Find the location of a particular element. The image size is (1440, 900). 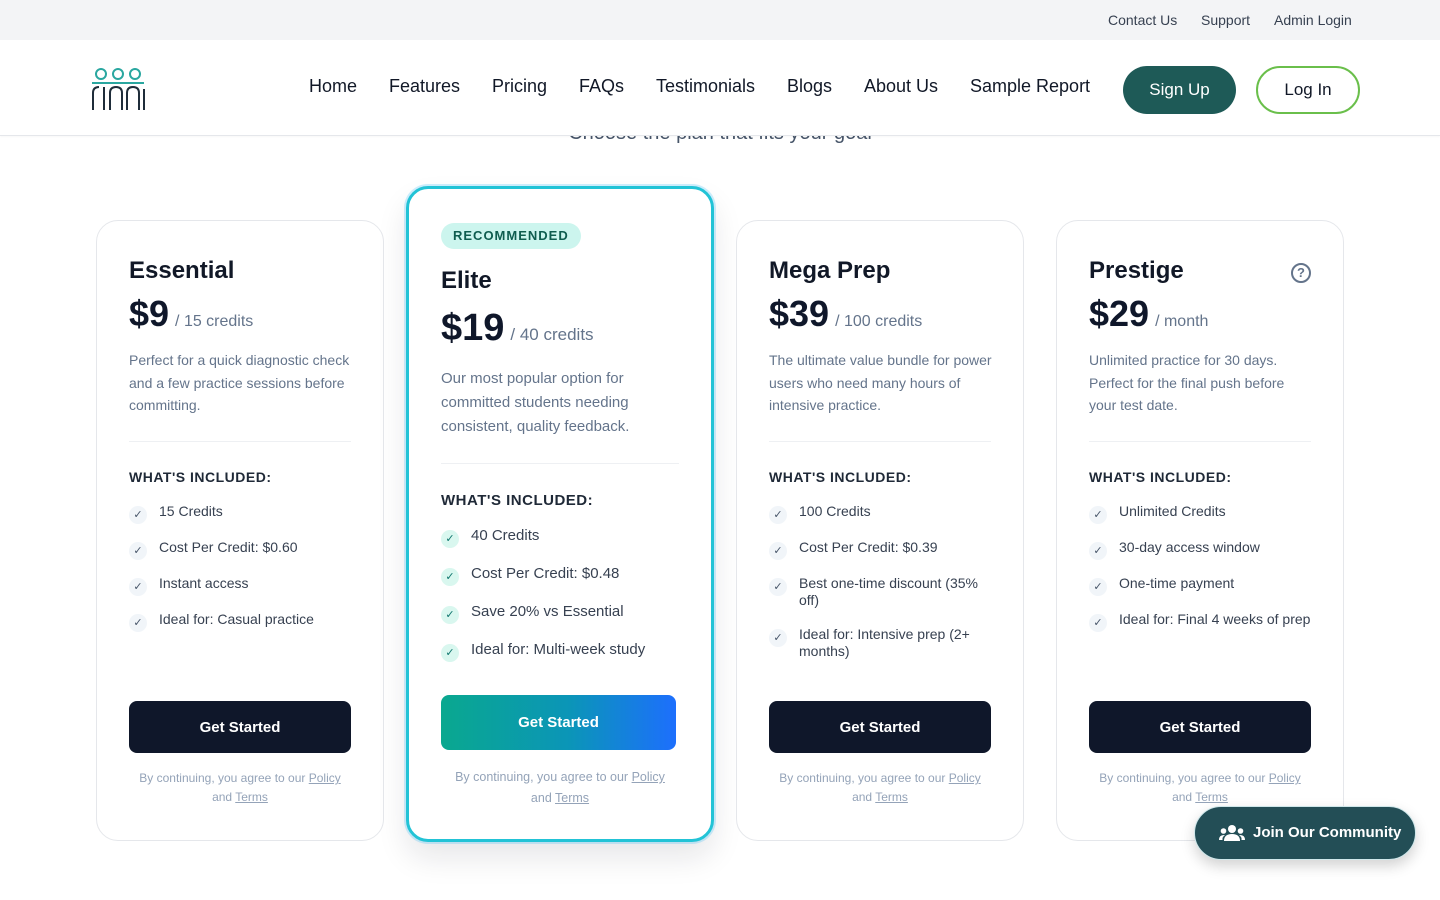

feature-item: ✓ Cost Per Credit: $0.39 is located at coordinates (881, 549).